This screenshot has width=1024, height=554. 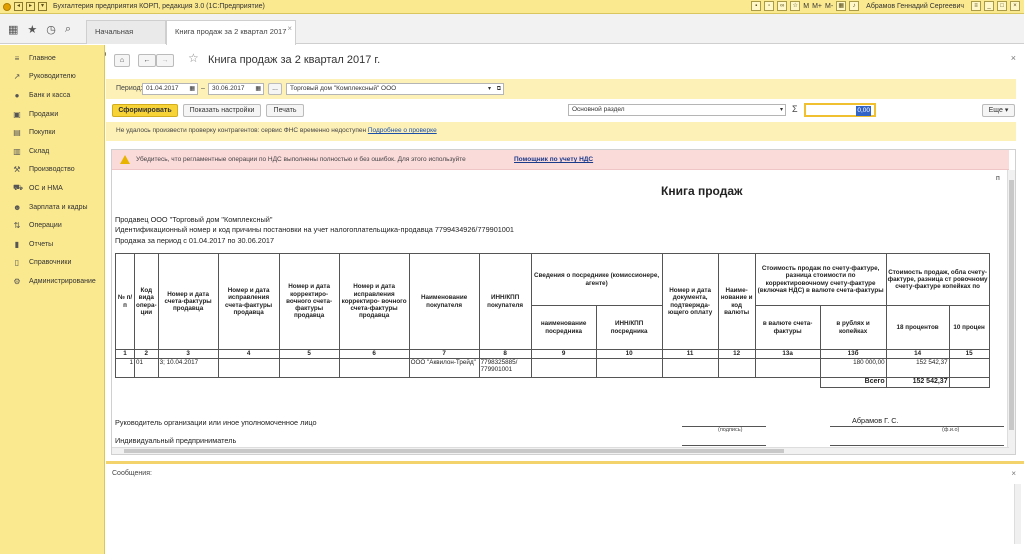 I want to click on link-icon: ∞, so click(x=782, y=6).